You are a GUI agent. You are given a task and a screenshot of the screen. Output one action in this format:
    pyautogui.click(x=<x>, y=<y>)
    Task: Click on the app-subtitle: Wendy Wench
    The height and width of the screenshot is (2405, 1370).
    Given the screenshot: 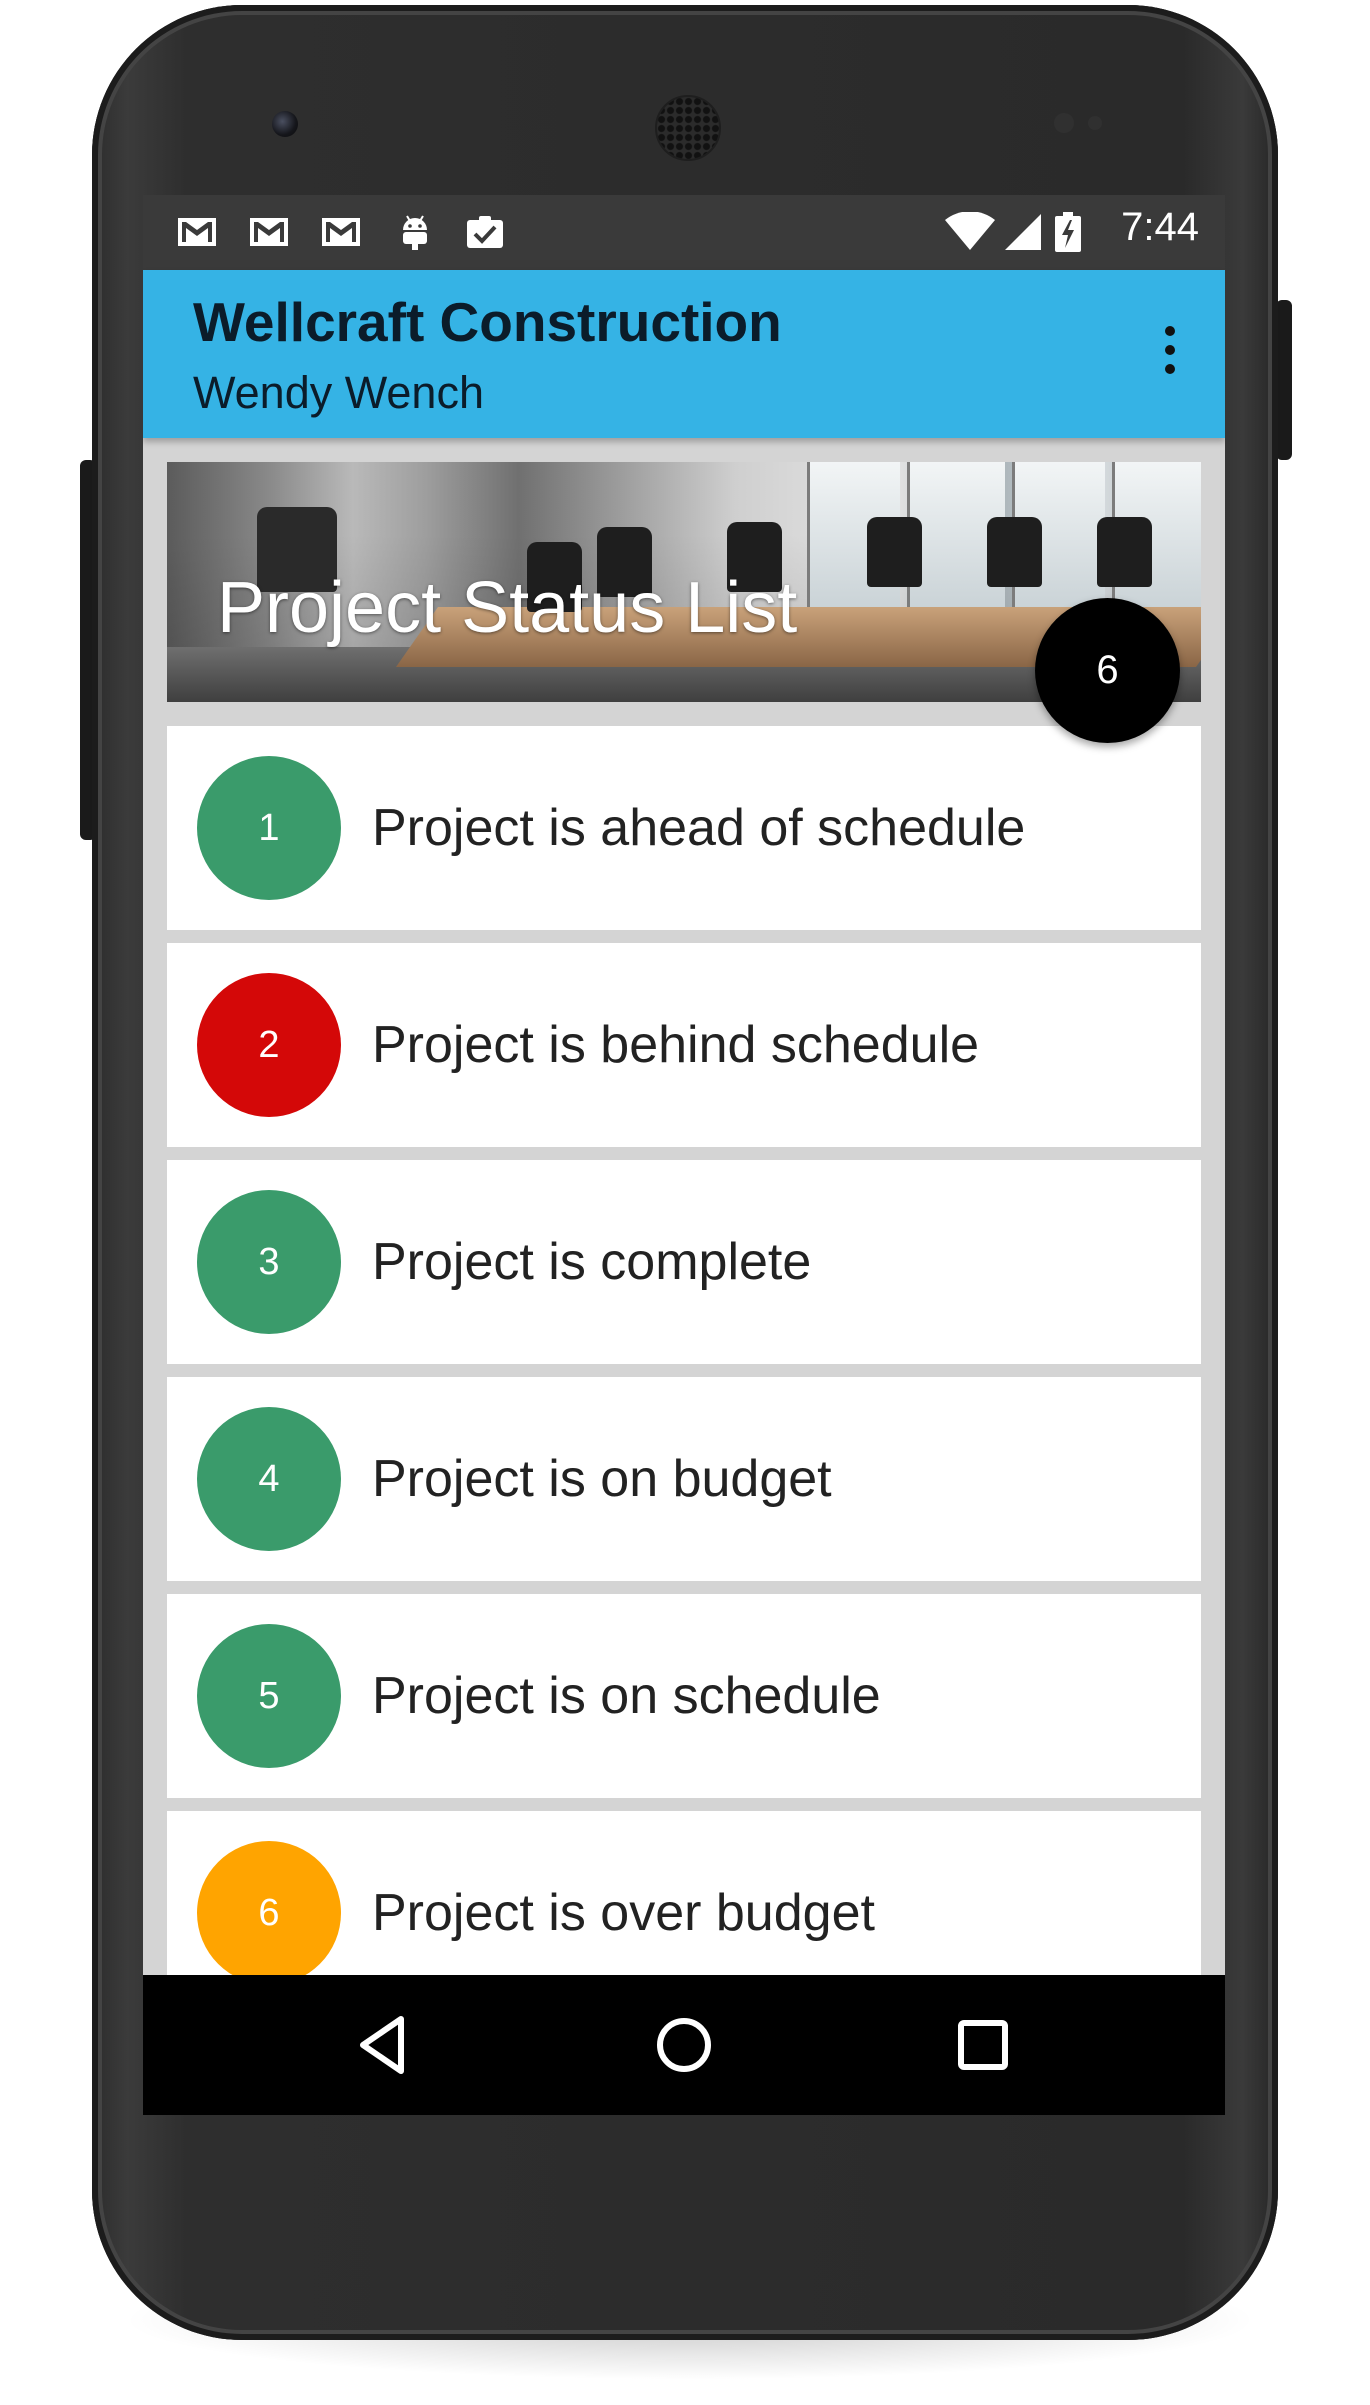 What is the action you would take?
    pyautogui.click(x=338, y=392)
    